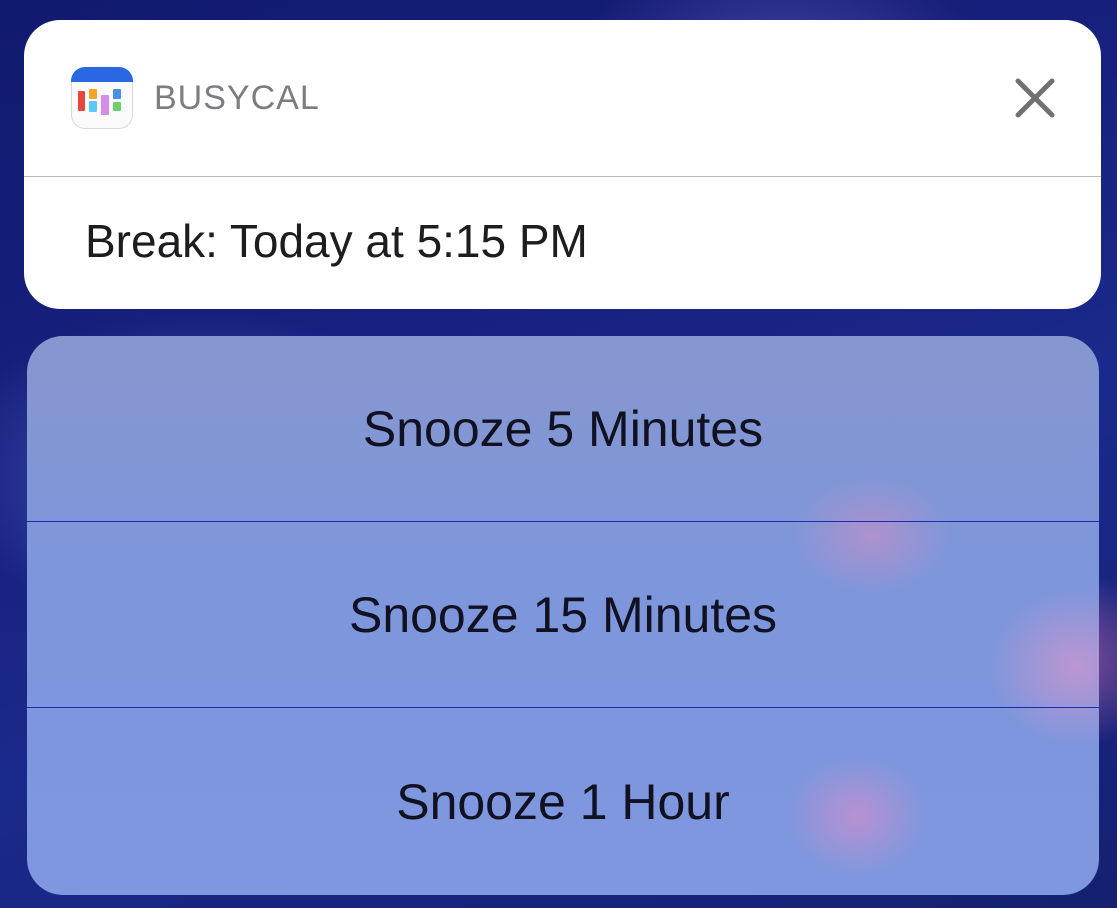 This screenshot has width=1117, height=908. Describe the element at coordinates (336, 241) in the screenshot. I see `notification-message: Break: Today at 5:15 PM` at that location.